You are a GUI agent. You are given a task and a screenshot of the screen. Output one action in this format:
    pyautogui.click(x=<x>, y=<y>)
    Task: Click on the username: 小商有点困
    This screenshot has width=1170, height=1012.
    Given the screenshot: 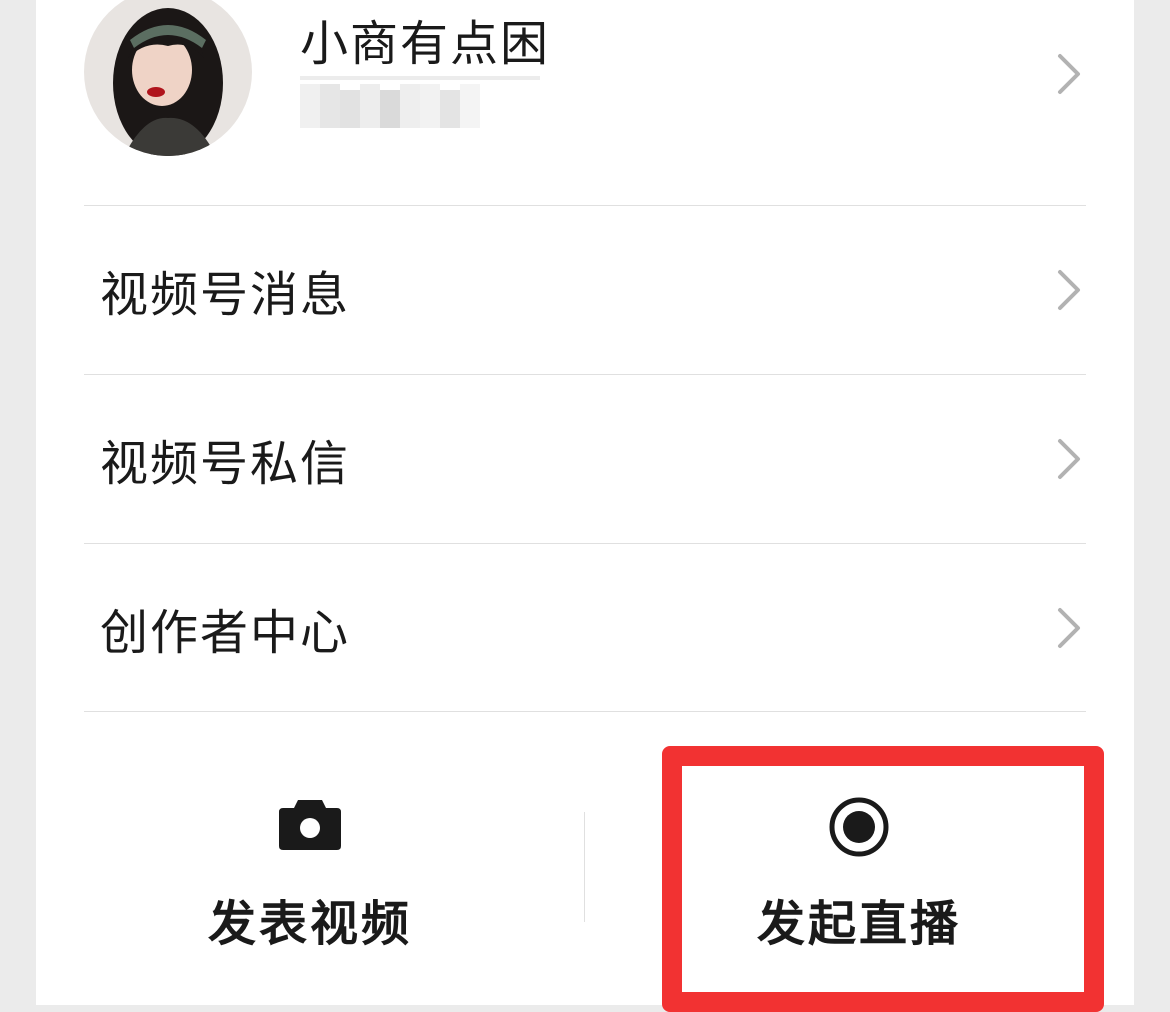 What is the action you would take?
    pyautogui.click(x=425, y=44)
    